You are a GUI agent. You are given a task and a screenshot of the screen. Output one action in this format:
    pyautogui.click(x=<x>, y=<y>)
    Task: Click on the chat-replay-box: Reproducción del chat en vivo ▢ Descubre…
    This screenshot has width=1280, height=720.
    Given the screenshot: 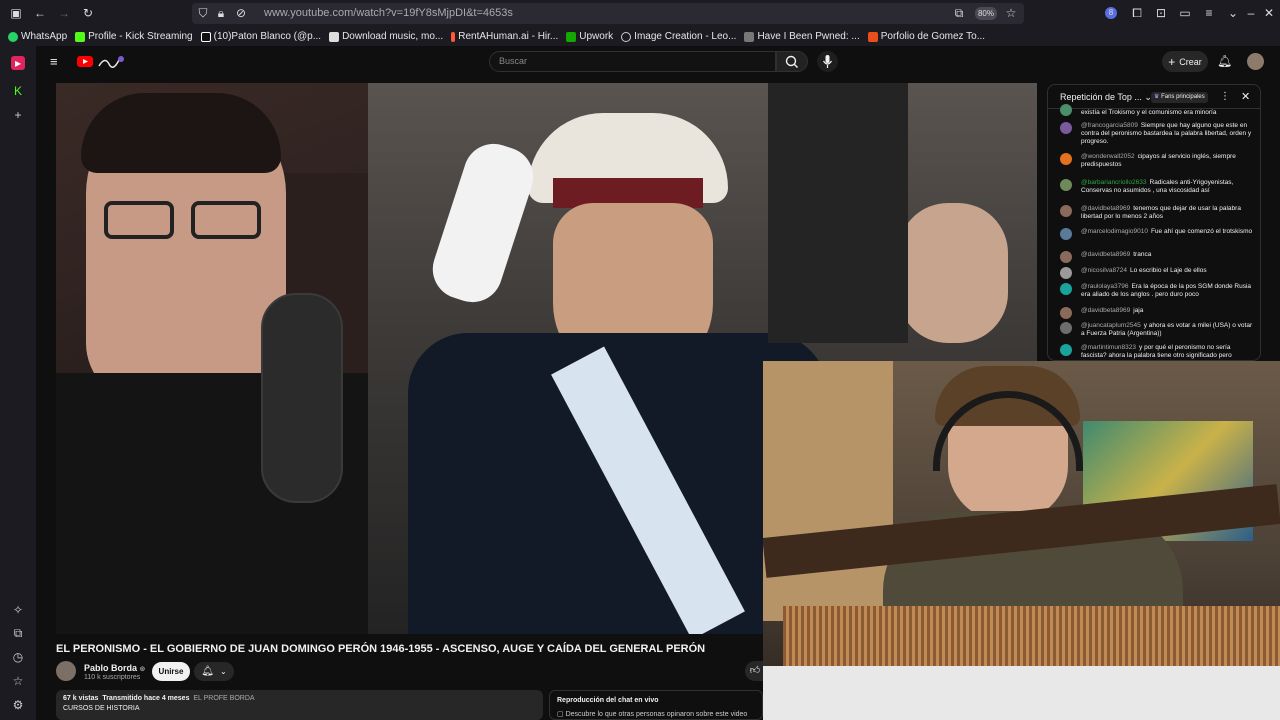 What is the action you would take?
    pyautogui.click(x=656, y=705)
    